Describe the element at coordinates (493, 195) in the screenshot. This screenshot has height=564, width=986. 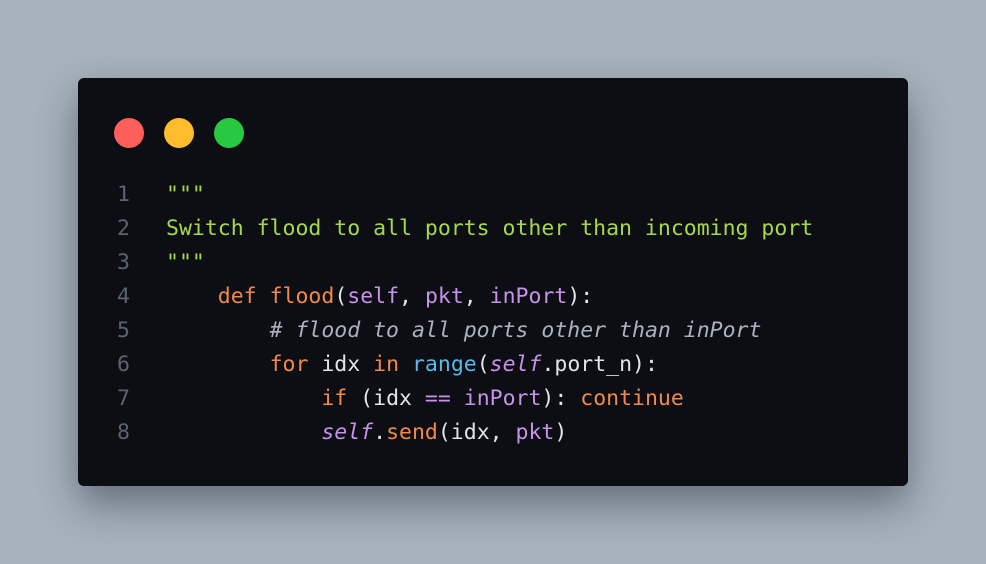
I see `code-line: 1 """` at that location.